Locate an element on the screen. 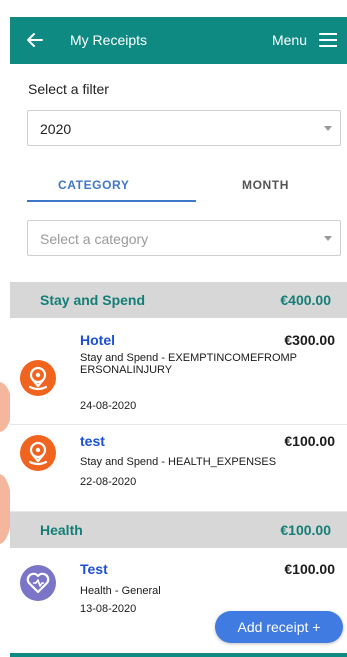  receipt-name: Test is located at coordinates (94, 569).